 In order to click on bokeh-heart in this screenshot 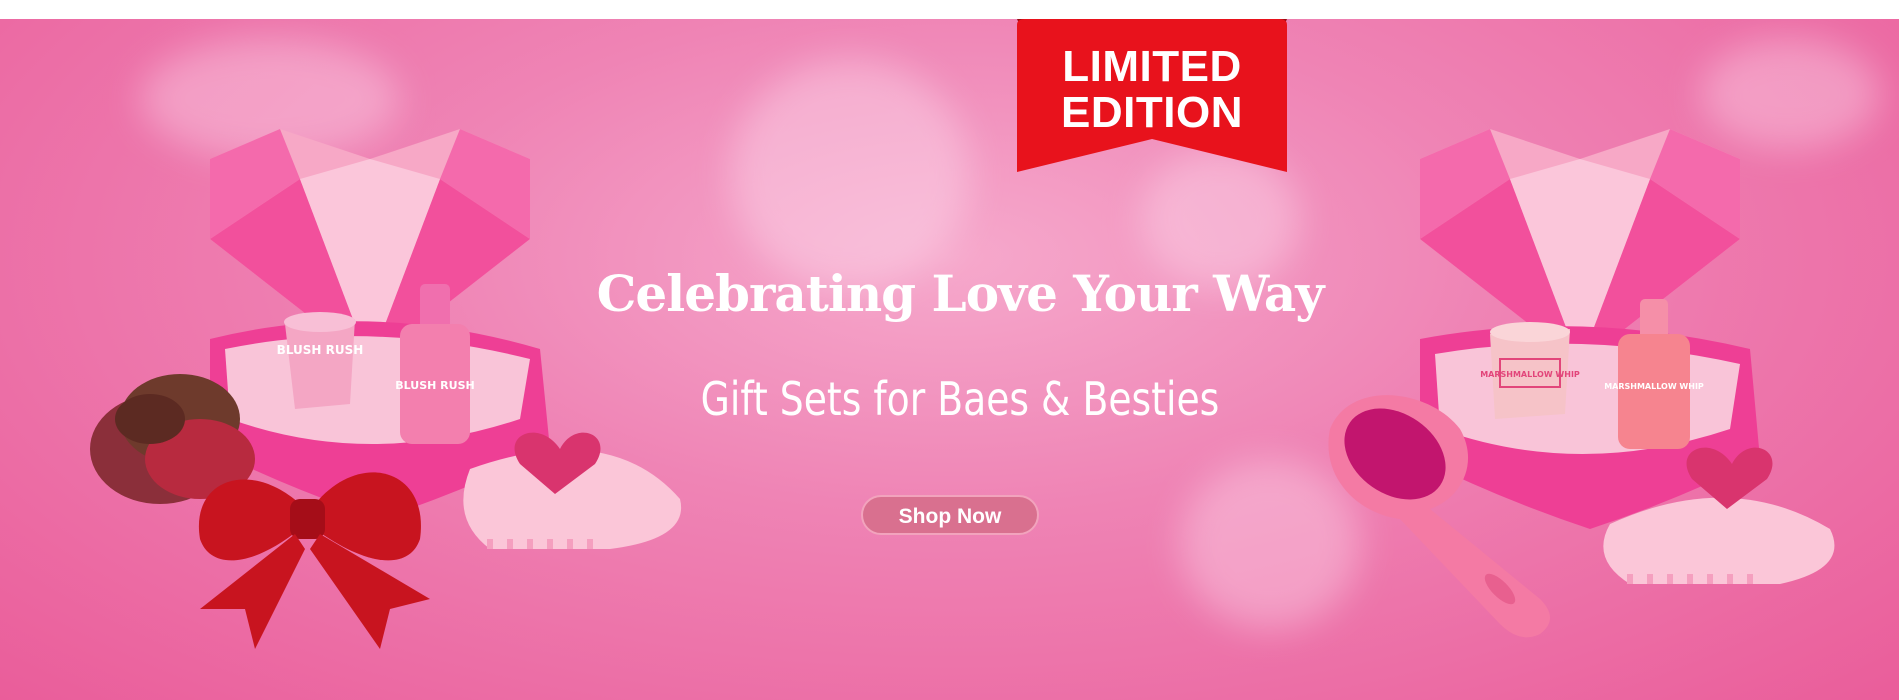, I will do `click(850, 174)`.